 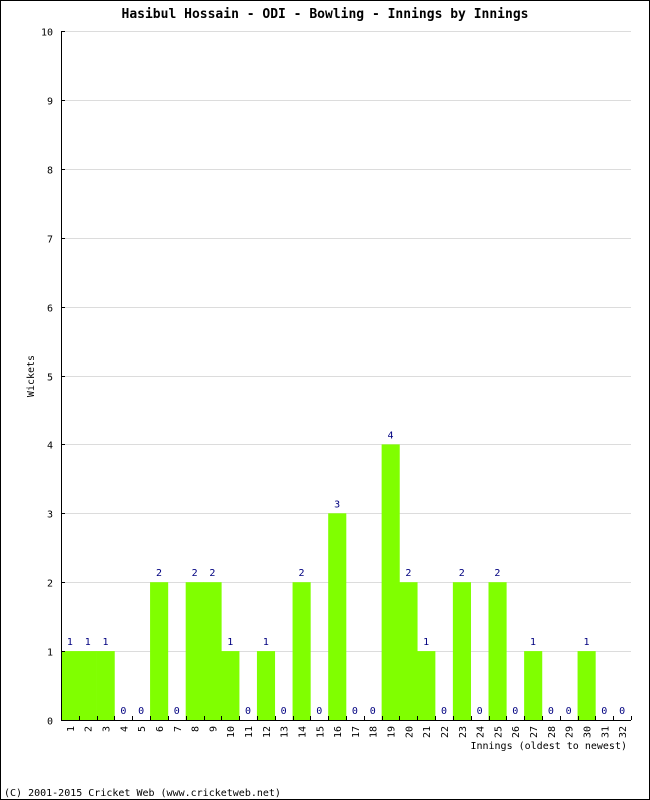 I want to click on x-tick-label: 3, so click(x=107, y=729).